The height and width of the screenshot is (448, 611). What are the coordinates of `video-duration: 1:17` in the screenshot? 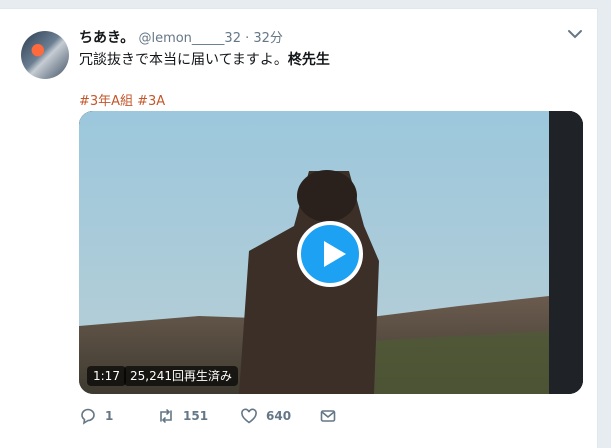 It's located at (106, 376).